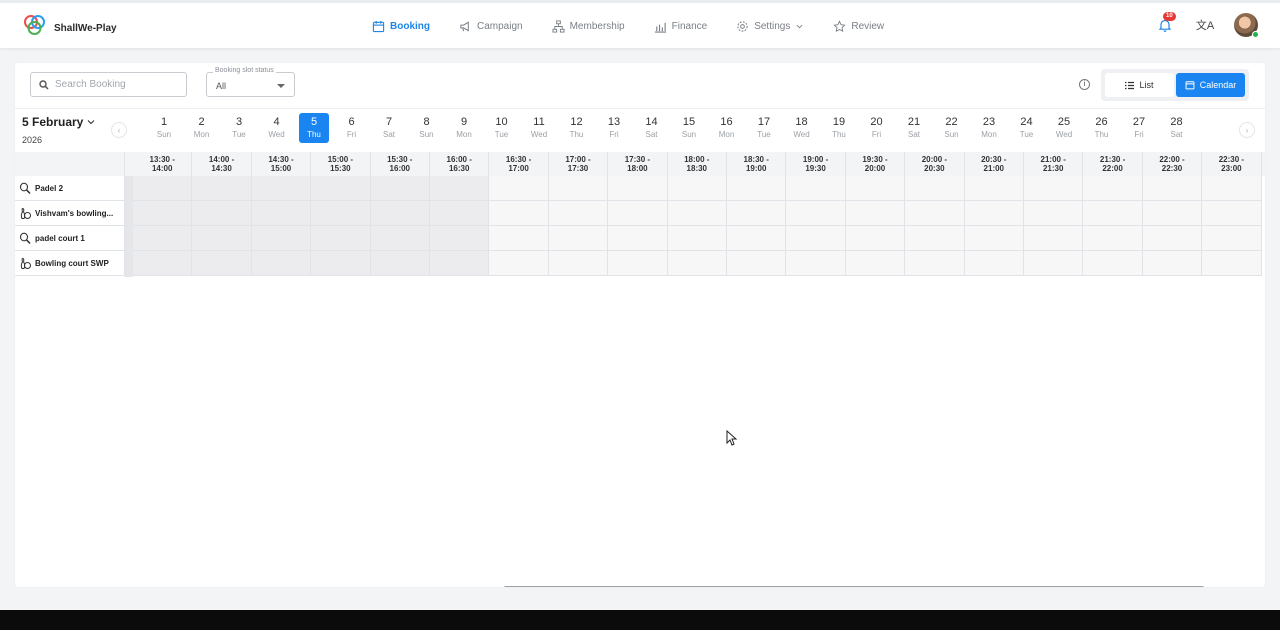 The width and height of the screenshot is (1280, 630). What do you see at coordinates (1102, 128) in the screenshot?
I see `day-26: 26 Thu` at bounding box center [1102, 128].